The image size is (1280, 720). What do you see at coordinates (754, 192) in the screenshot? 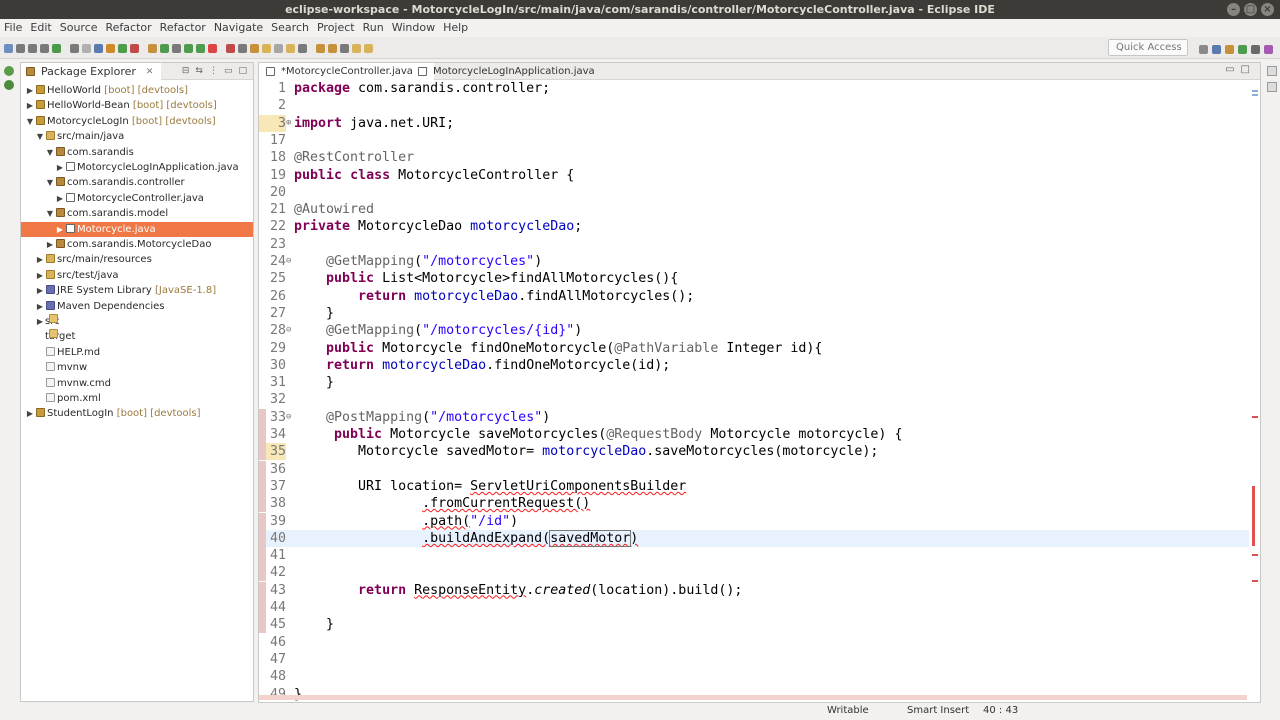
I see `code-line: 20` at bounding box center [754, 192].